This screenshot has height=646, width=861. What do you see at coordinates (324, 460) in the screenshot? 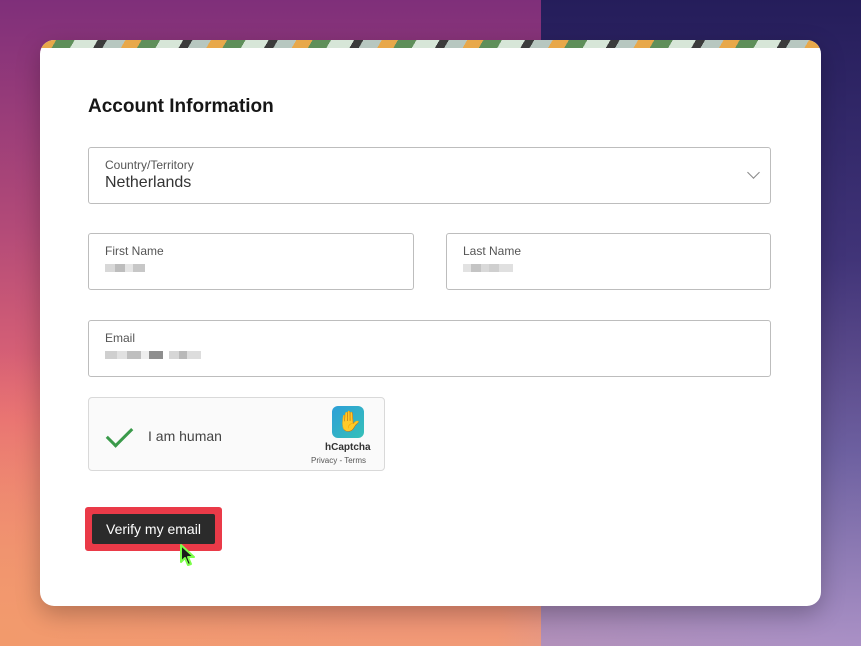
I see `privacy-link: Privacy` at bounding box center [324, 460].